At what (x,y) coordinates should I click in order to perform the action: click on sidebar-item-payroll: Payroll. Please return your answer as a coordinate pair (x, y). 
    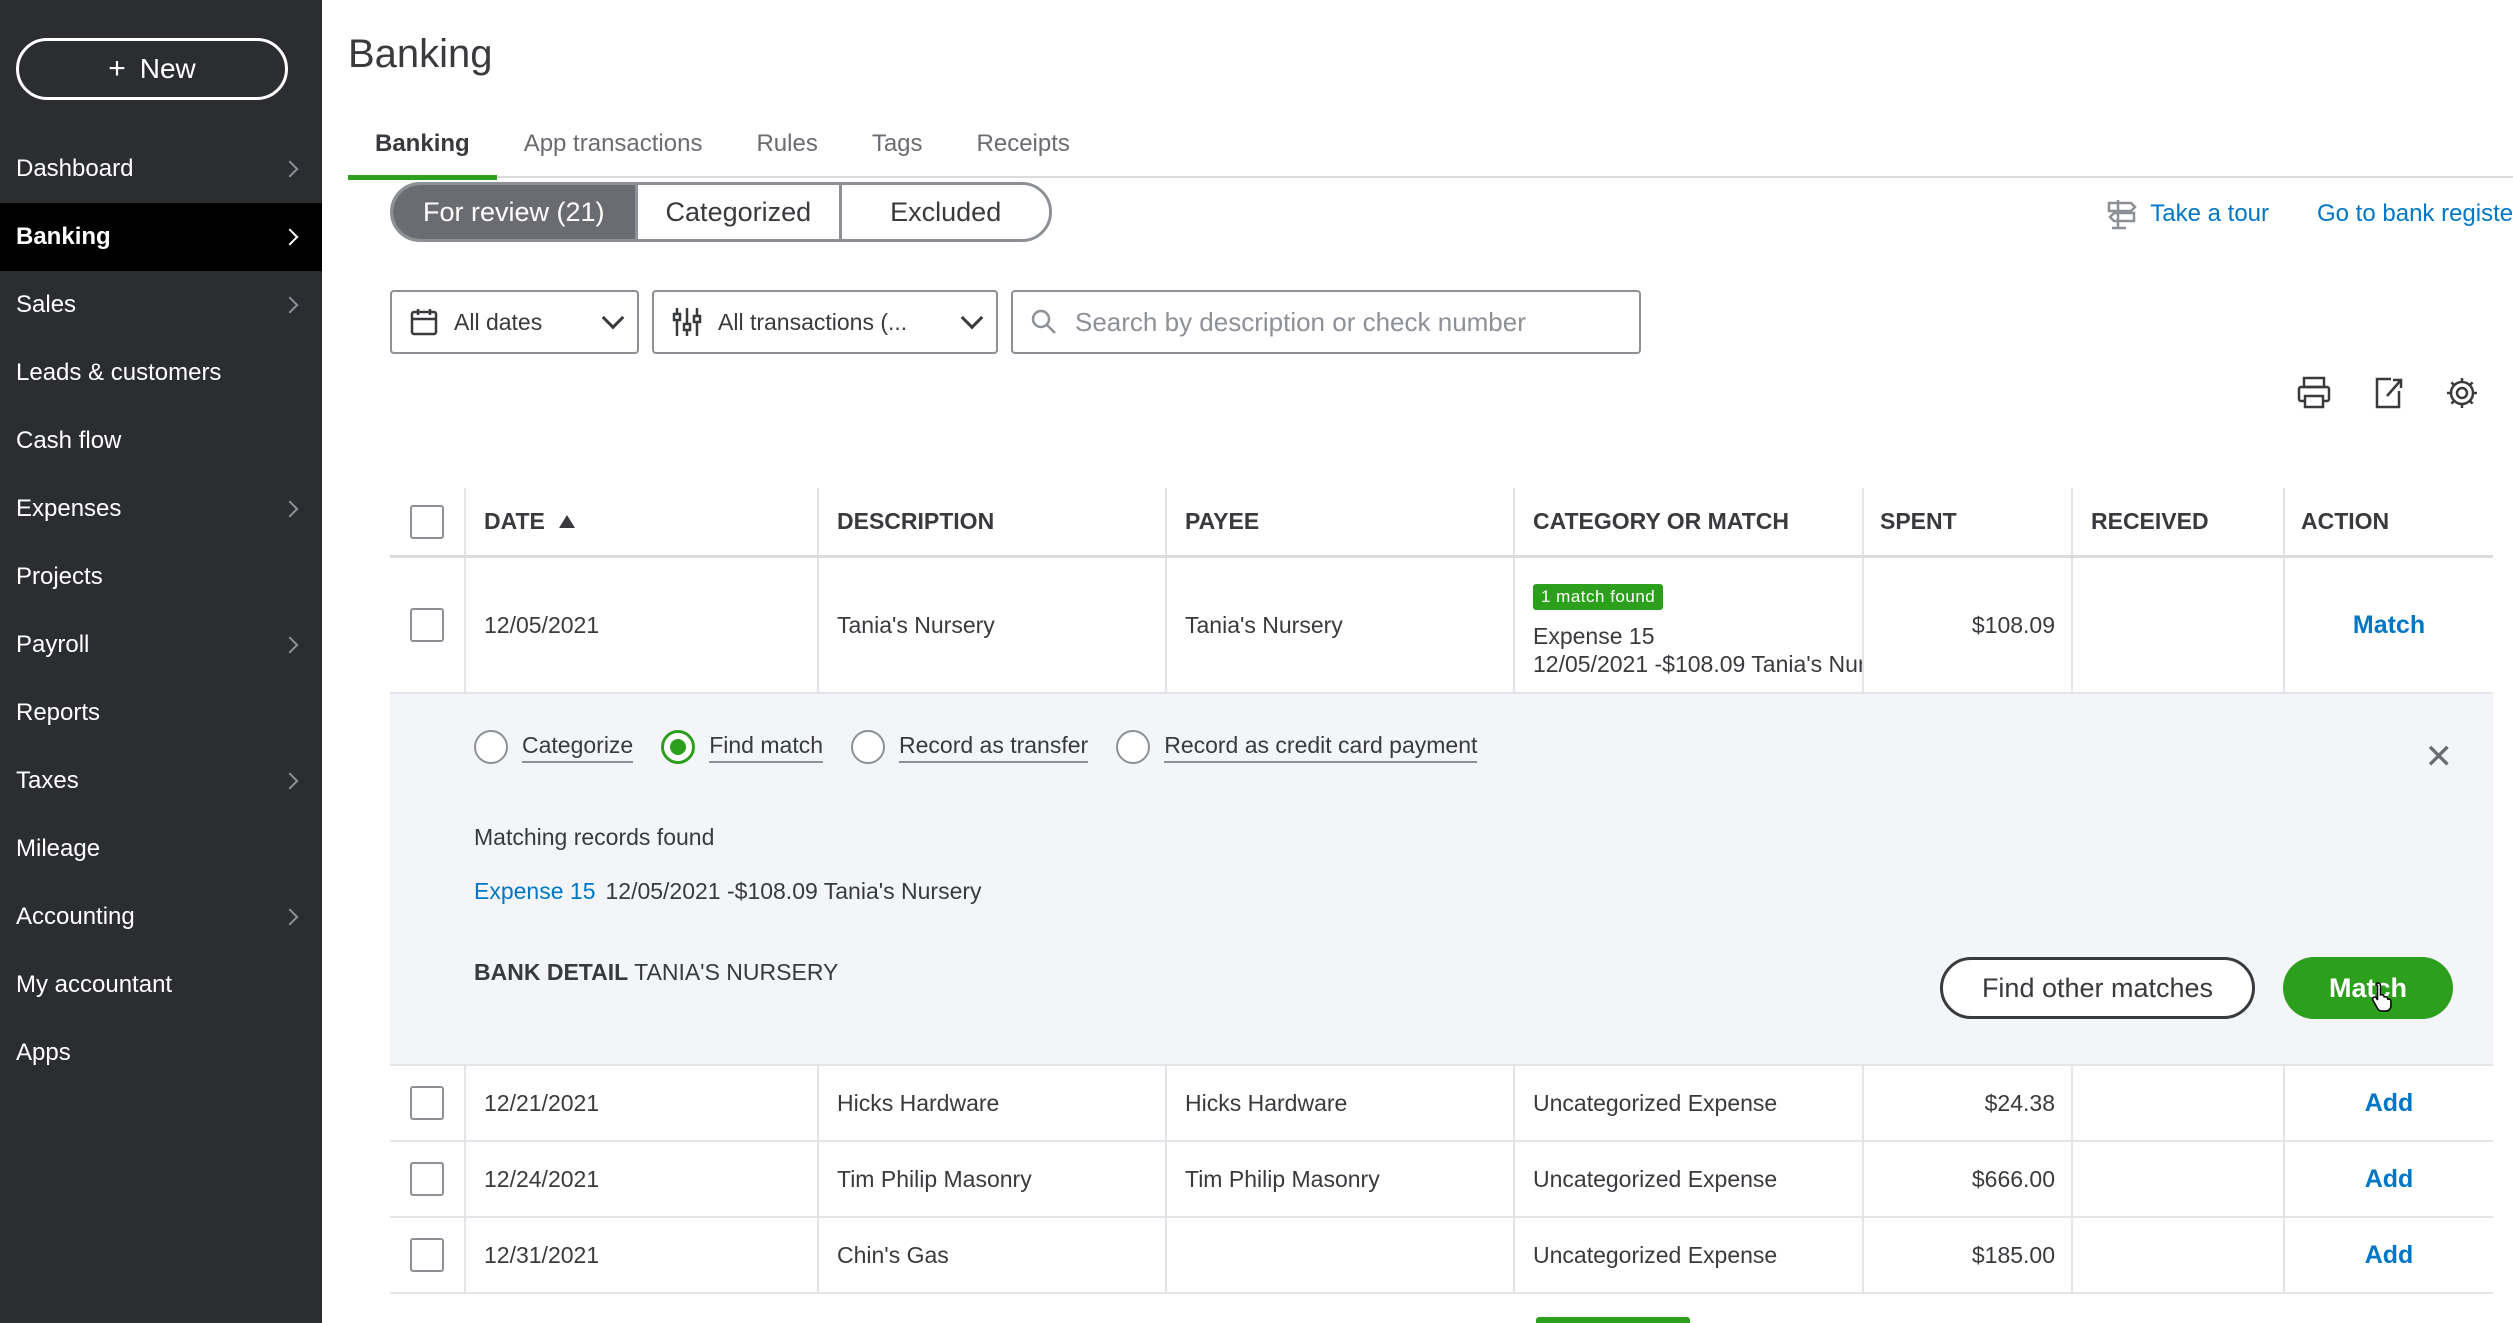
    Looking at the image, I should click on (161, 645).